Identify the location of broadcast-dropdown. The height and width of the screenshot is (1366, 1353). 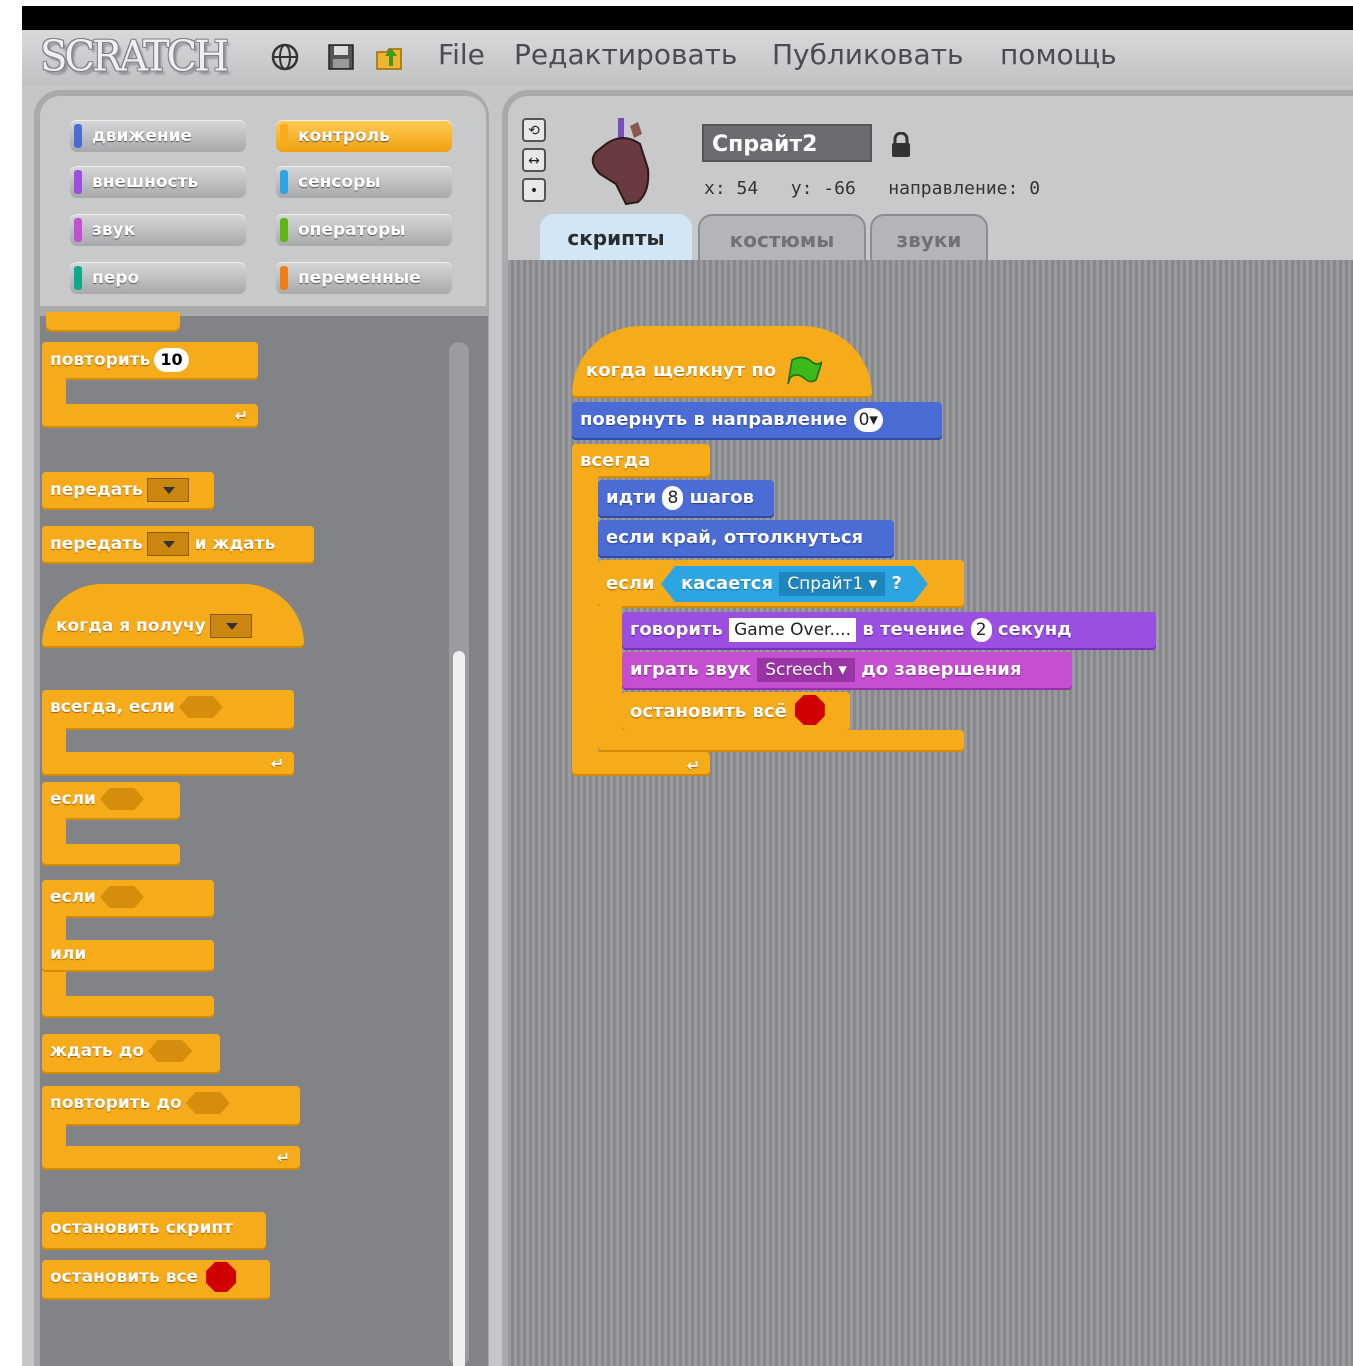
(167, 490).